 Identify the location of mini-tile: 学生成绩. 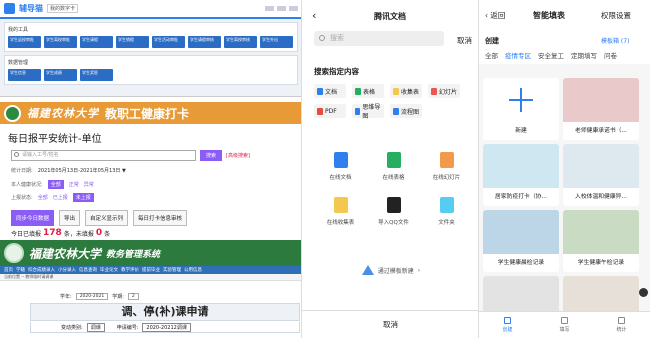
(60, 75).